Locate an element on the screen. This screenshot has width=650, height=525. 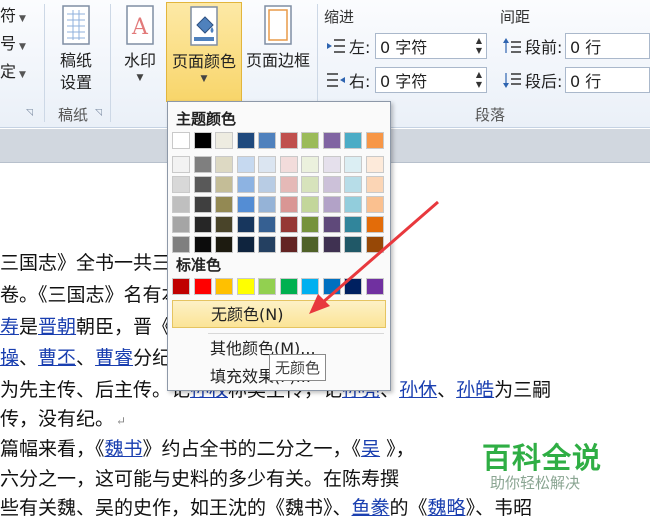
document-link: 吴 is located at coordinates (370, 449).